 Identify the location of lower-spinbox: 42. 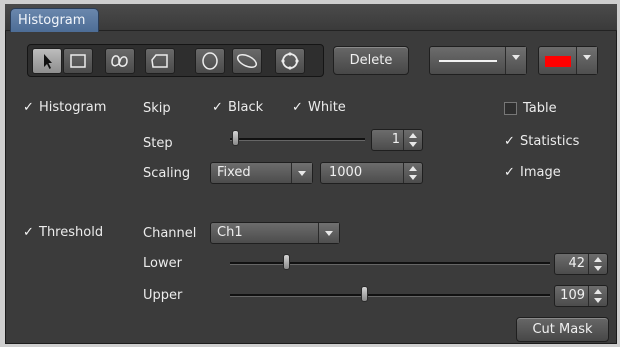
(581, 264).